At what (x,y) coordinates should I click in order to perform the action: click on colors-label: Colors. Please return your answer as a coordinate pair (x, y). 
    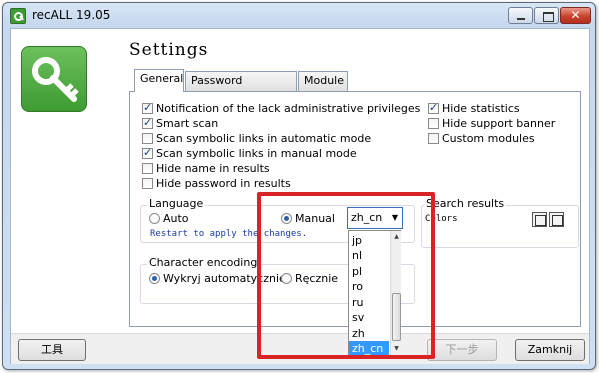
    Looking at the image, I should click on (441, 219).